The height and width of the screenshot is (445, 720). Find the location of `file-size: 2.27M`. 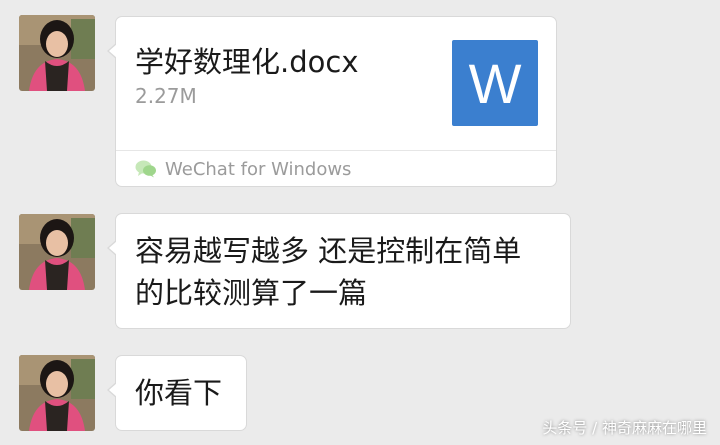

file-size: 2.27M is located at coordinates (166, 96).